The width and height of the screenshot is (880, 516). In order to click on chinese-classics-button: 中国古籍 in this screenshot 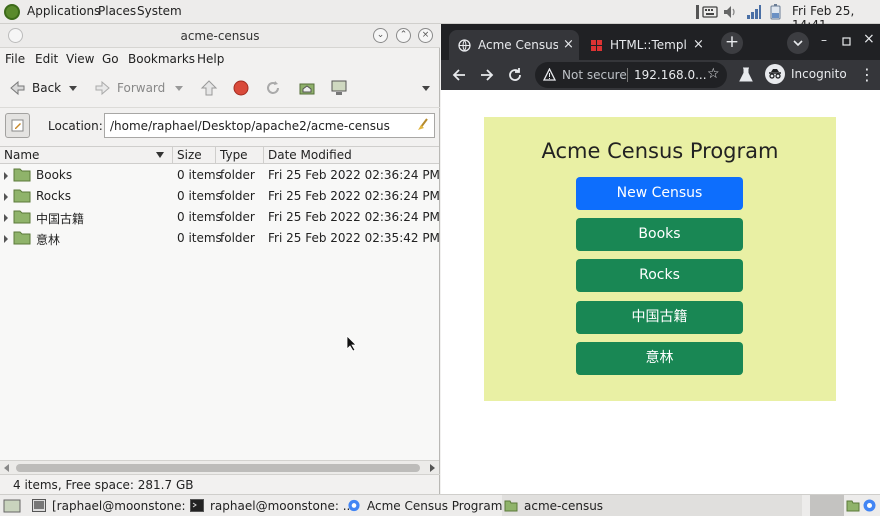, I will do `click(659, 317)`.